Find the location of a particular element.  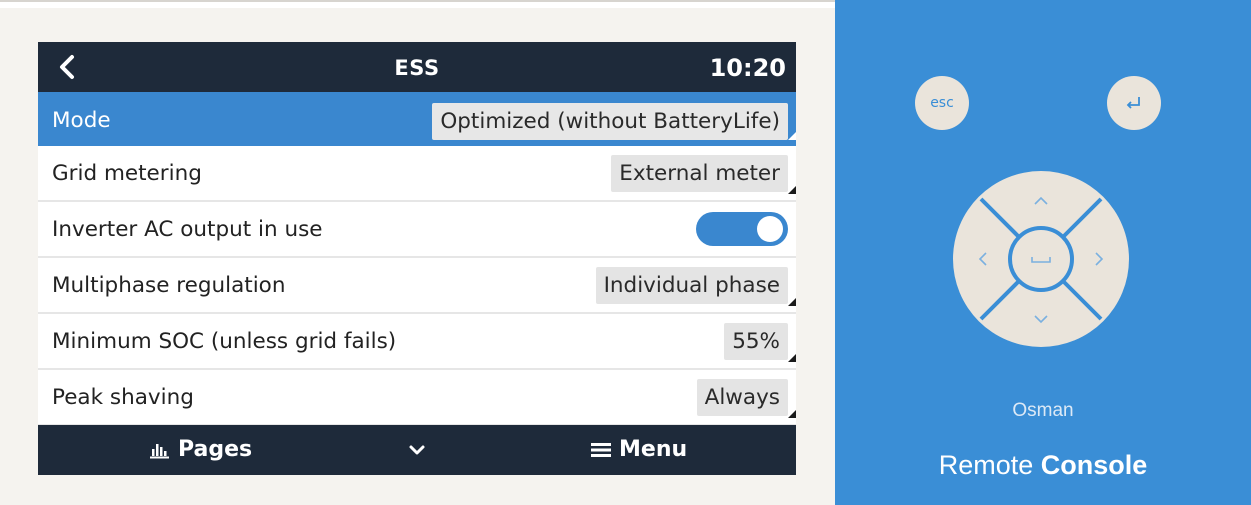

user-name: Osman is located at coordinates (1043, 410).